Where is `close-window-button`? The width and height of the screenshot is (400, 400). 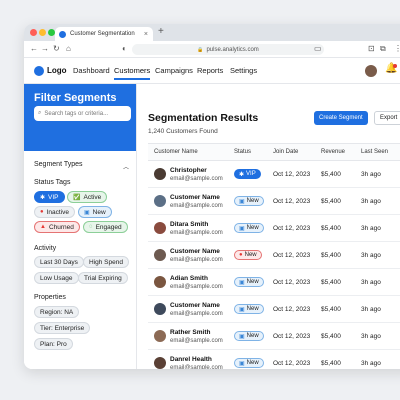 close-window-button is located at coordinates (33, 32).